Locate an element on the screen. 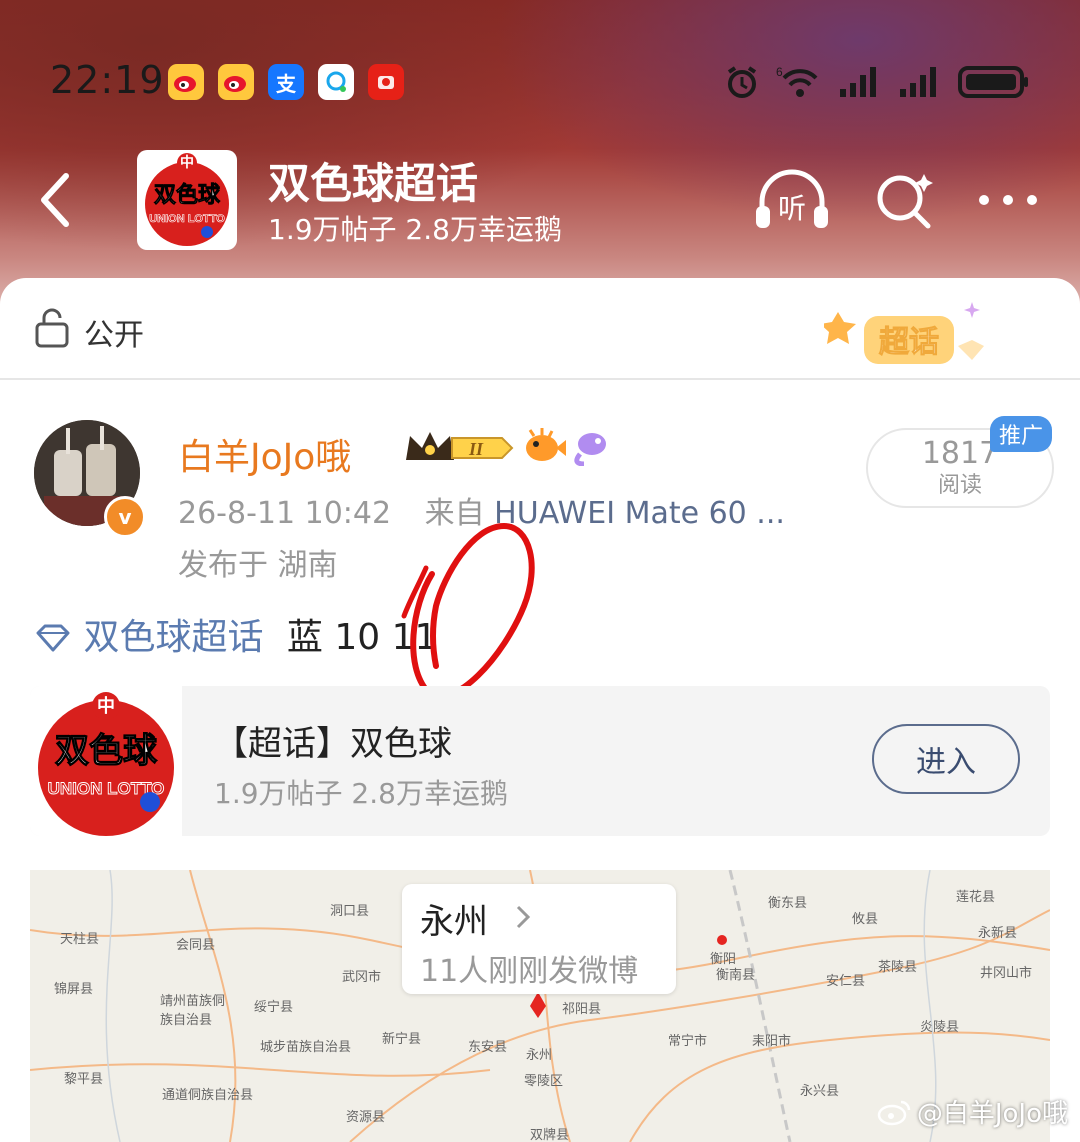 Image resolution: width=1080 pixels, height=1142 pixels. map-label: 莲花县 is located at coordinates (976, 897).